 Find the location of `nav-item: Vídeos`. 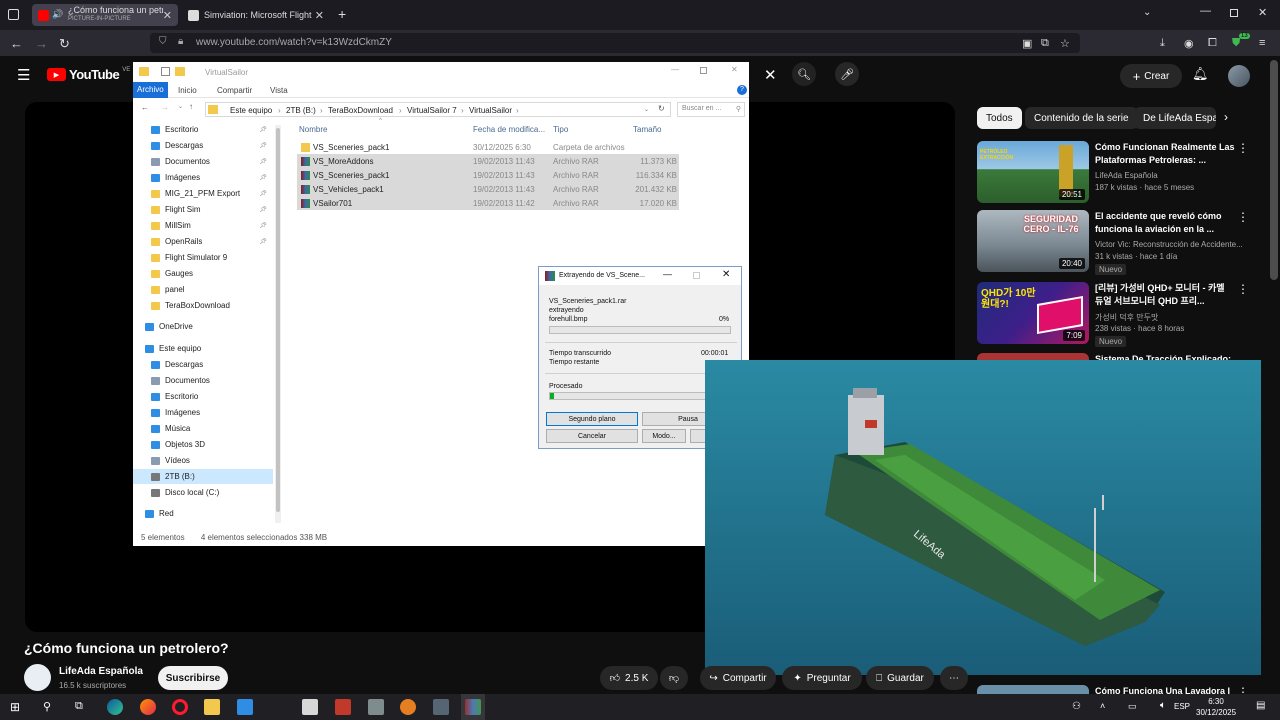

nav-item: Vídeos is located at coordinates (203, 460).